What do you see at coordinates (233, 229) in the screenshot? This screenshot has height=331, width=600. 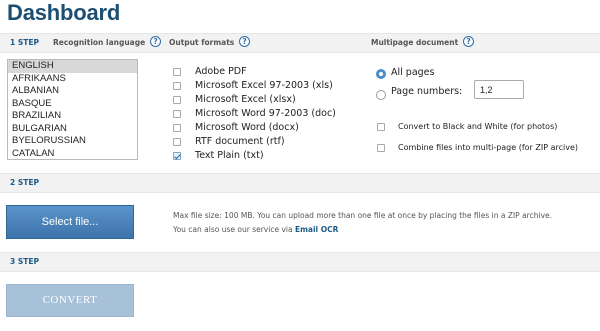 I see `email-ocr-prefix: You can also use our service via` at bounding box center [233, 229].